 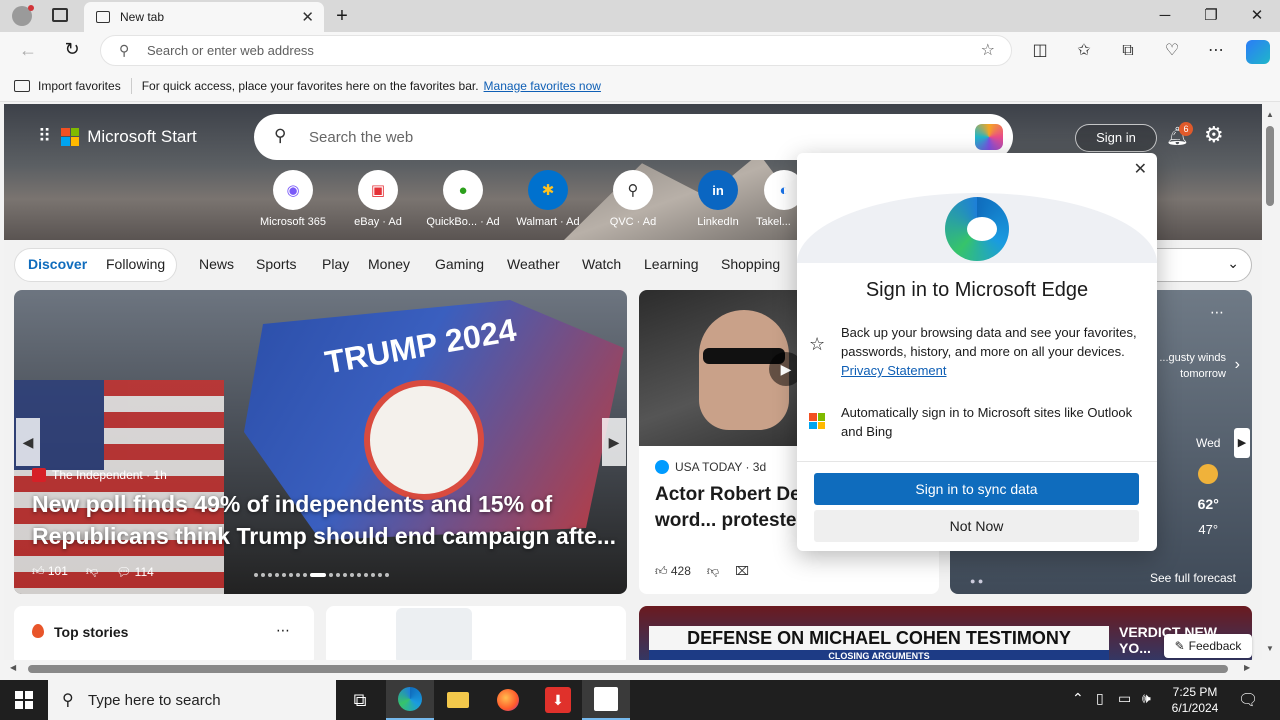 I want to click on import-favorites-icon, so click(x=22, y=85).